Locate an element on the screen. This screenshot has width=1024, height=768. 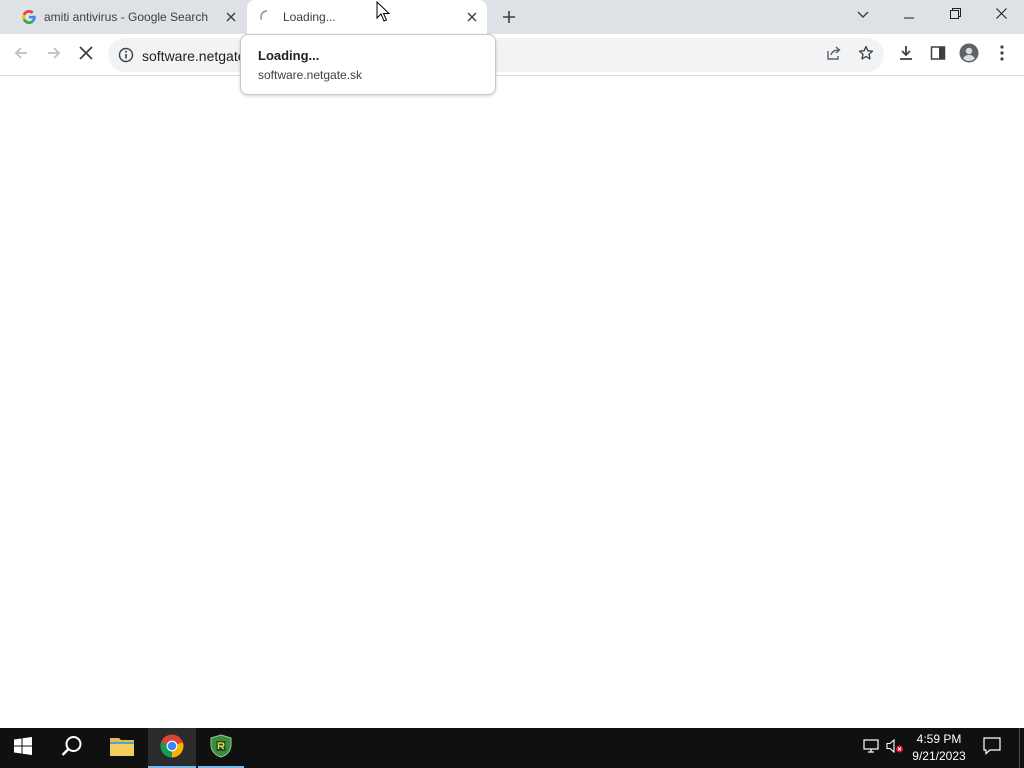
taskbar-chrome is located at coordinates (172, 748).